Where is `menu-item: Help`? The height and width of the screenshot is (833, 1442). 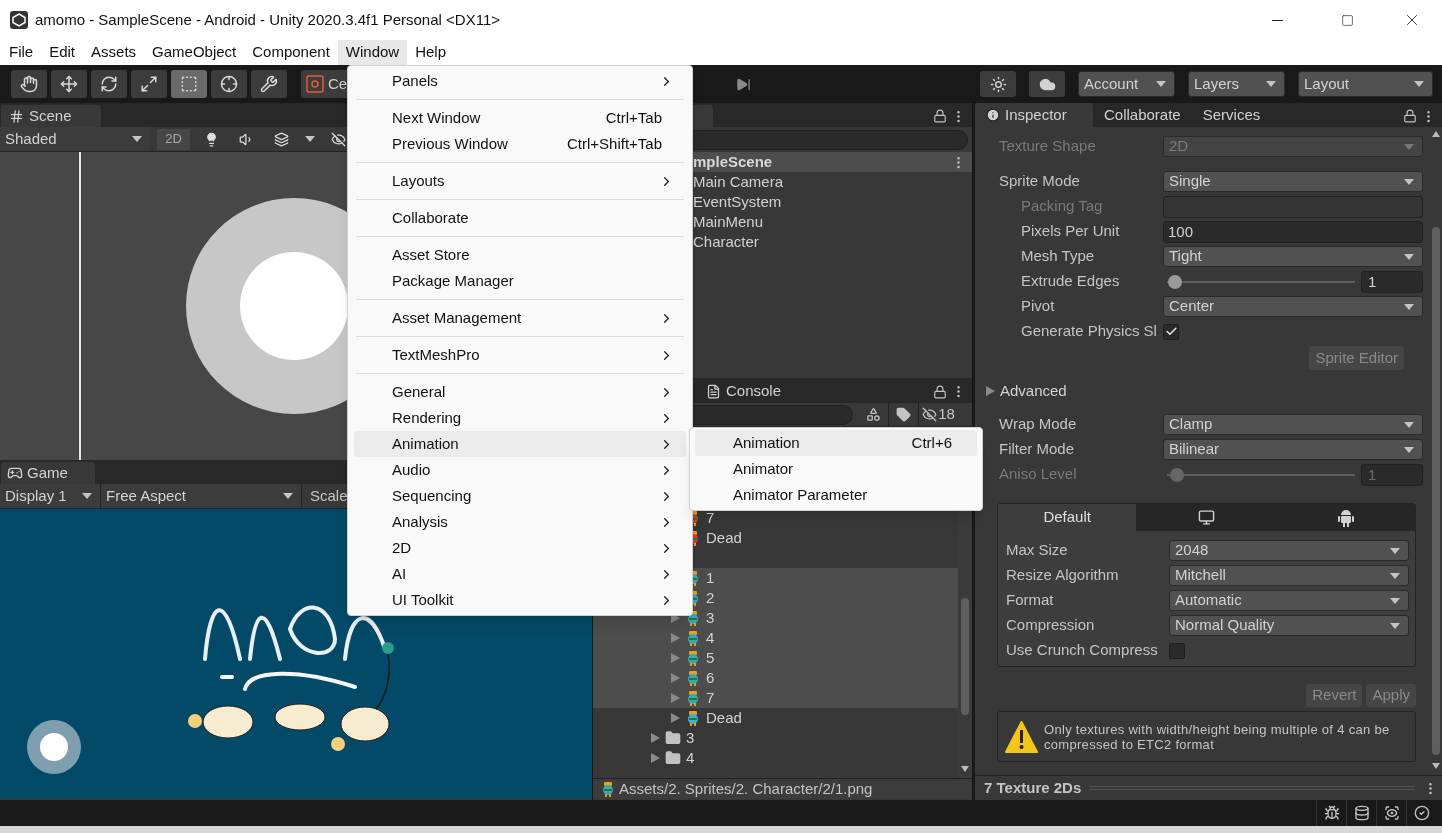 menu-item: Help is located at coordinates (431, 52).